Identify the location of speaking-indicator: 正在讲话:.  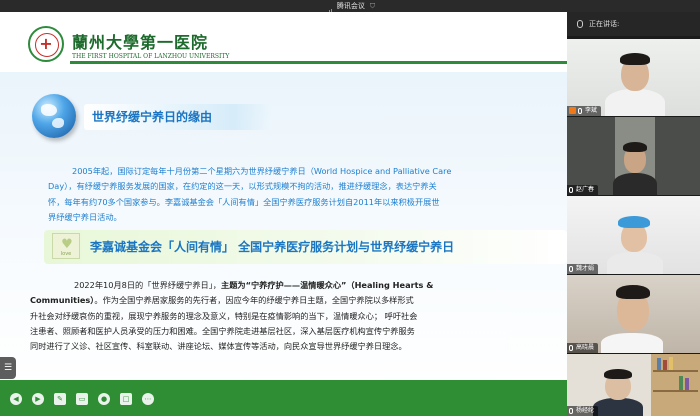
(633, 24).